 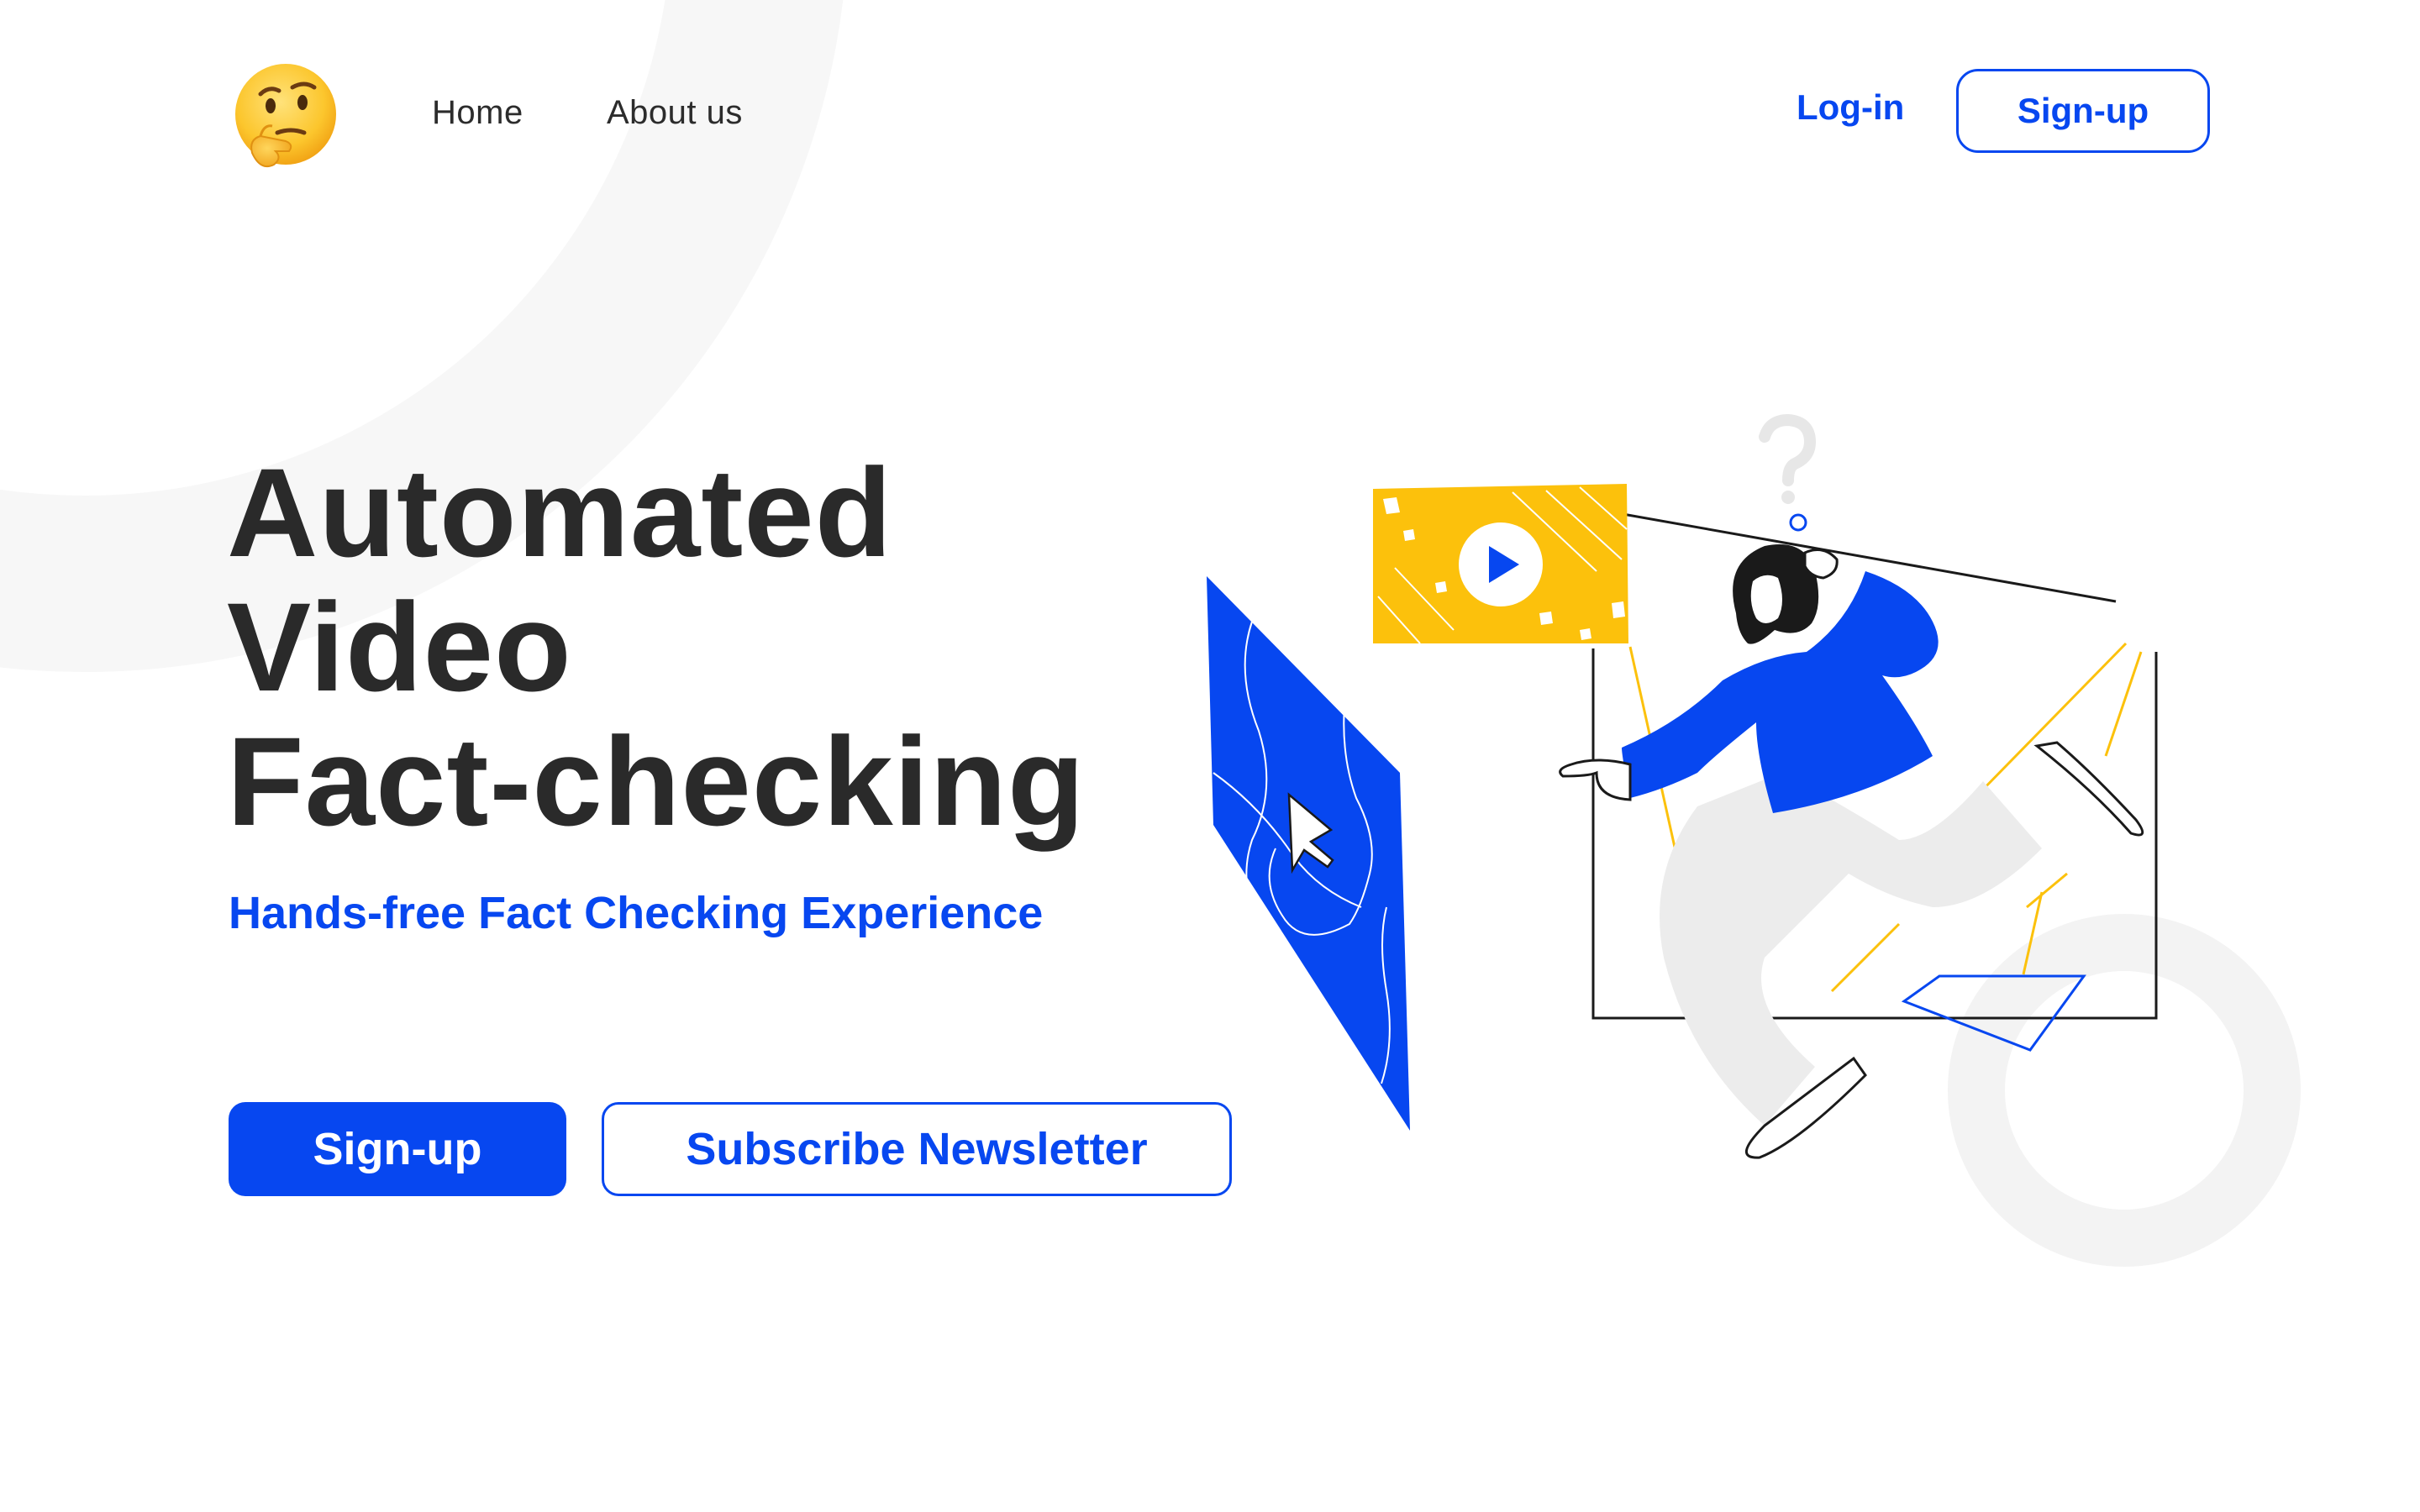 What do you see at coordinates (675, 113) in the screenshot?
I see `nav-about-link: About us` at bounding box center [675, 113].